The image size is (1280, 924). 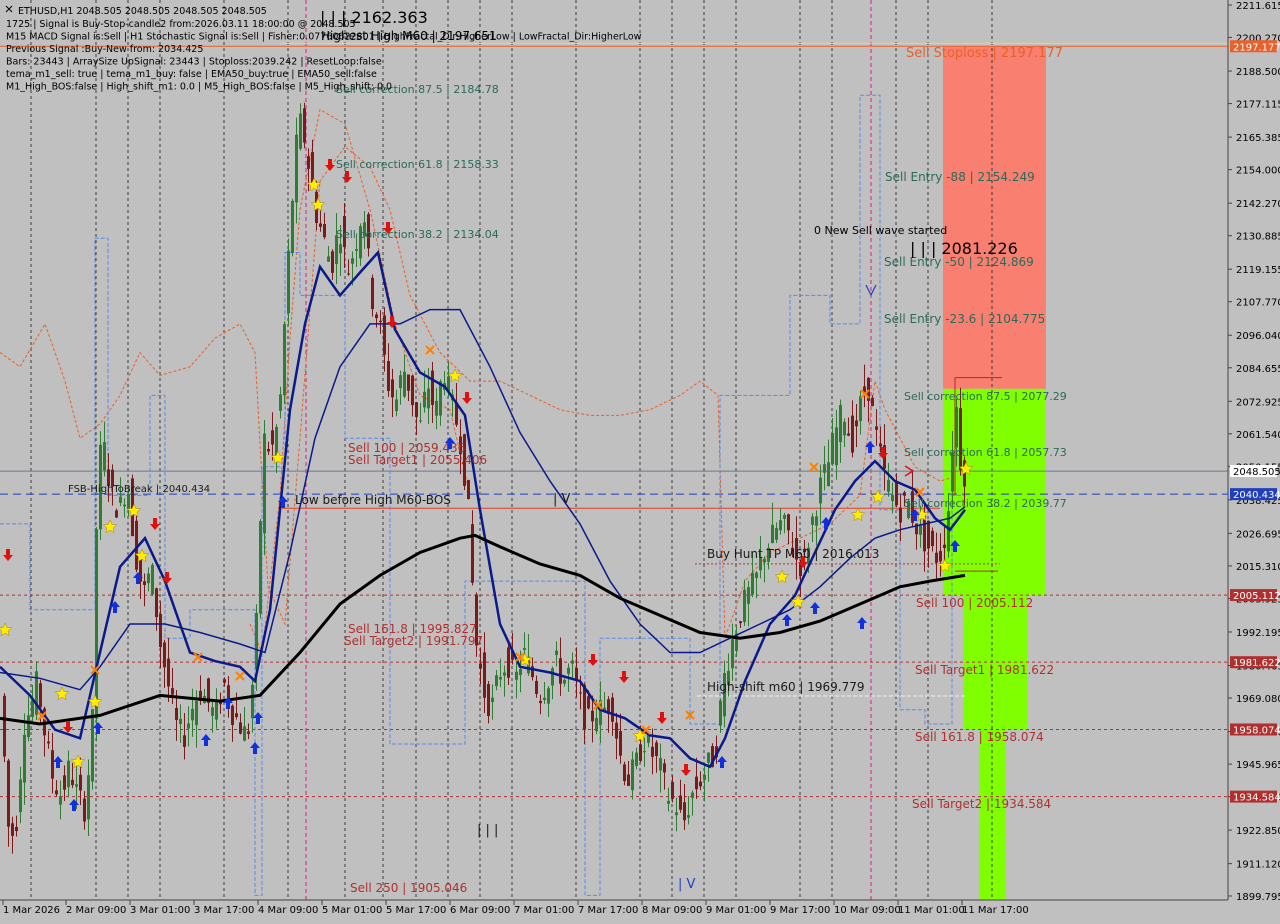 What do you see at coordinates (1258, 105) in the screenshot?
I see `price-tick-label: 2177.115` at bounding box center [1258, 105].